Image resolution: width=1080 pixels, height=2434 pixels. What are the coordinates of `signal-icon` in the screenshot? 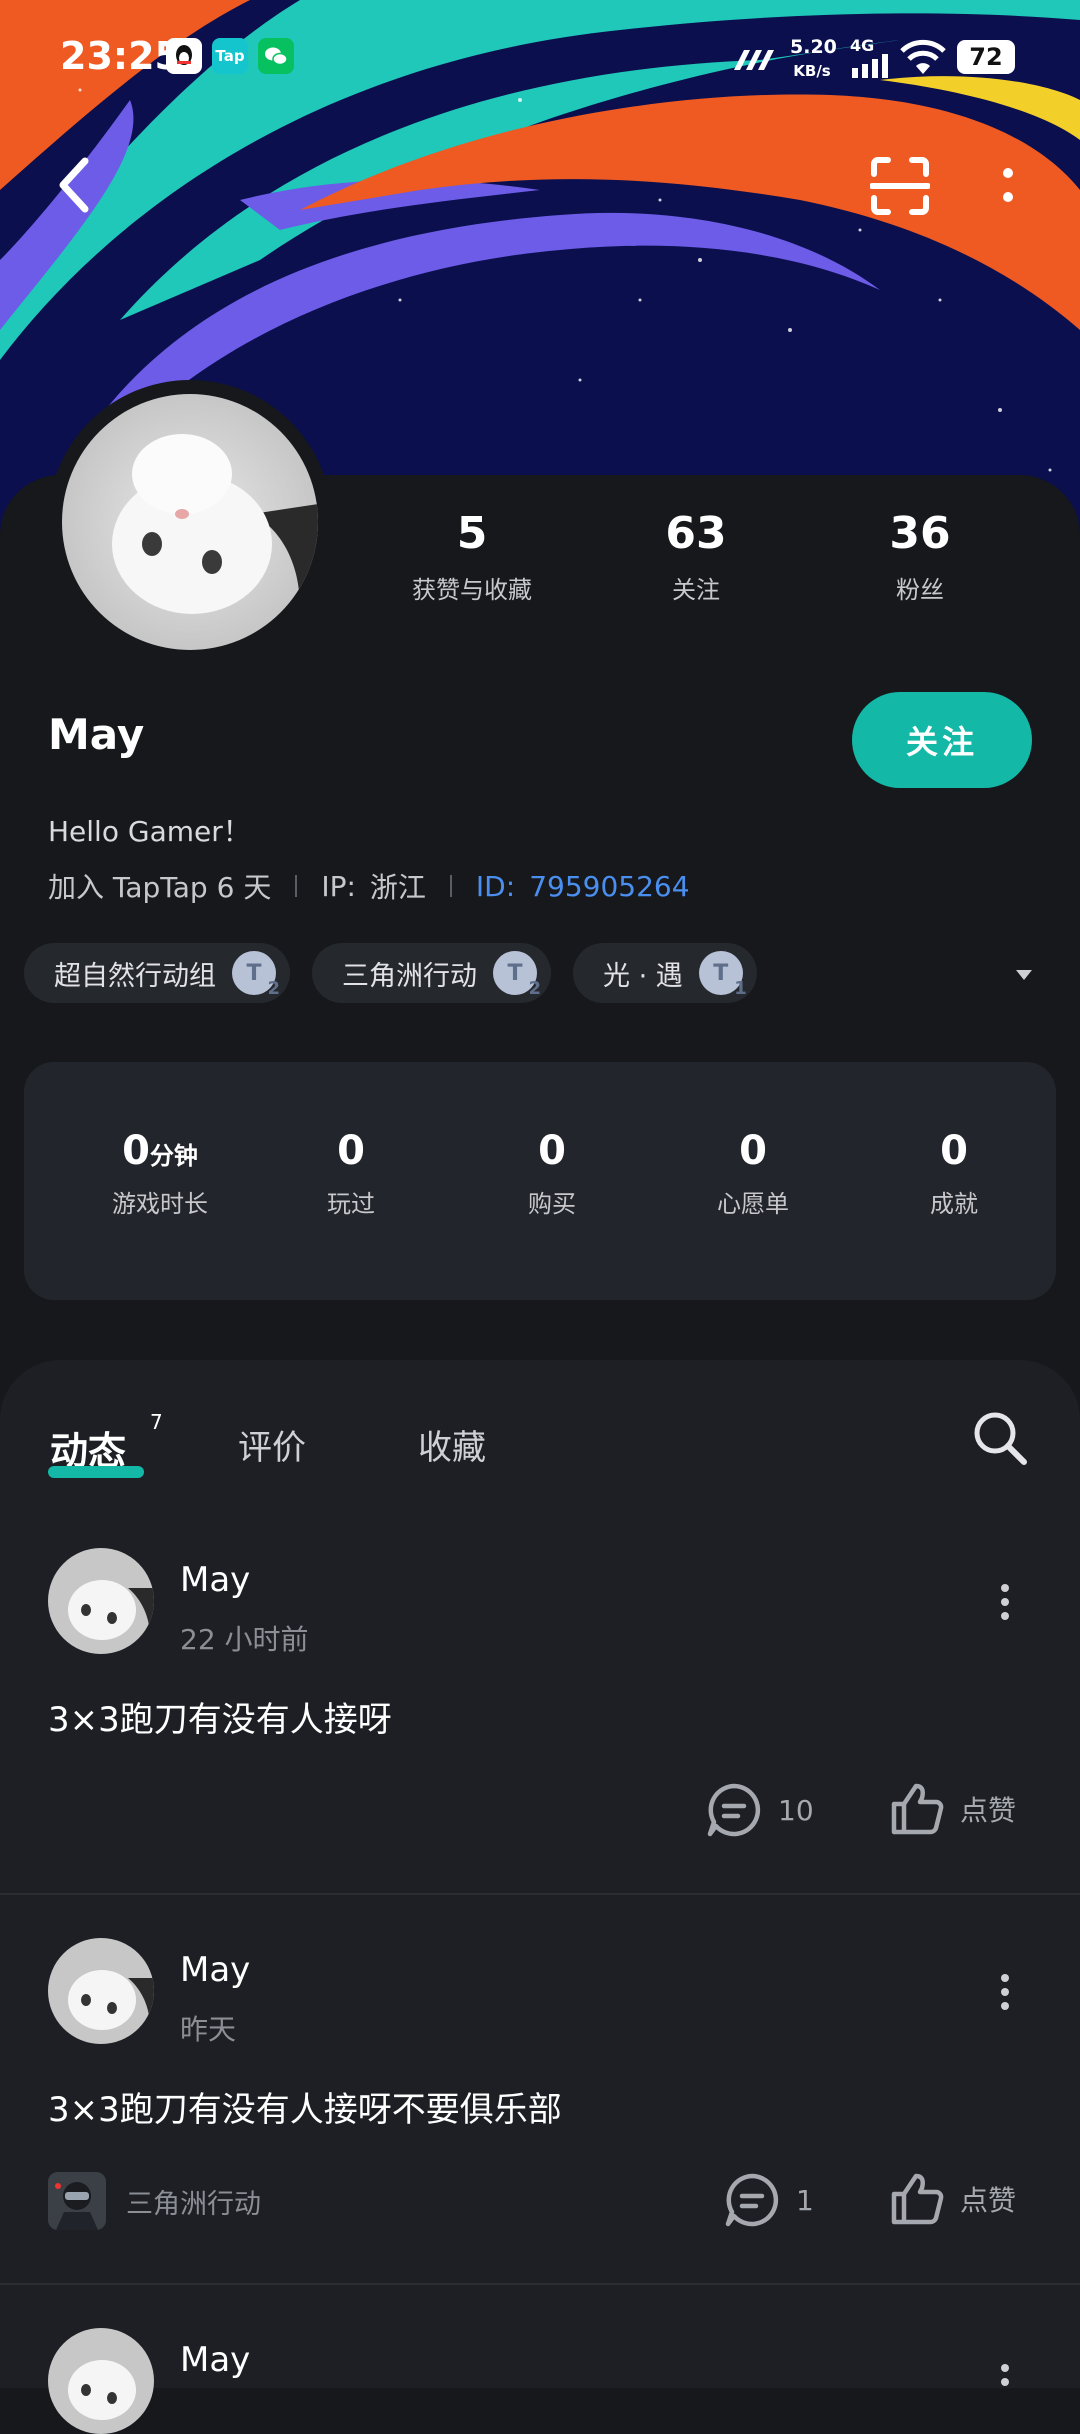 It's located at (870, 66).